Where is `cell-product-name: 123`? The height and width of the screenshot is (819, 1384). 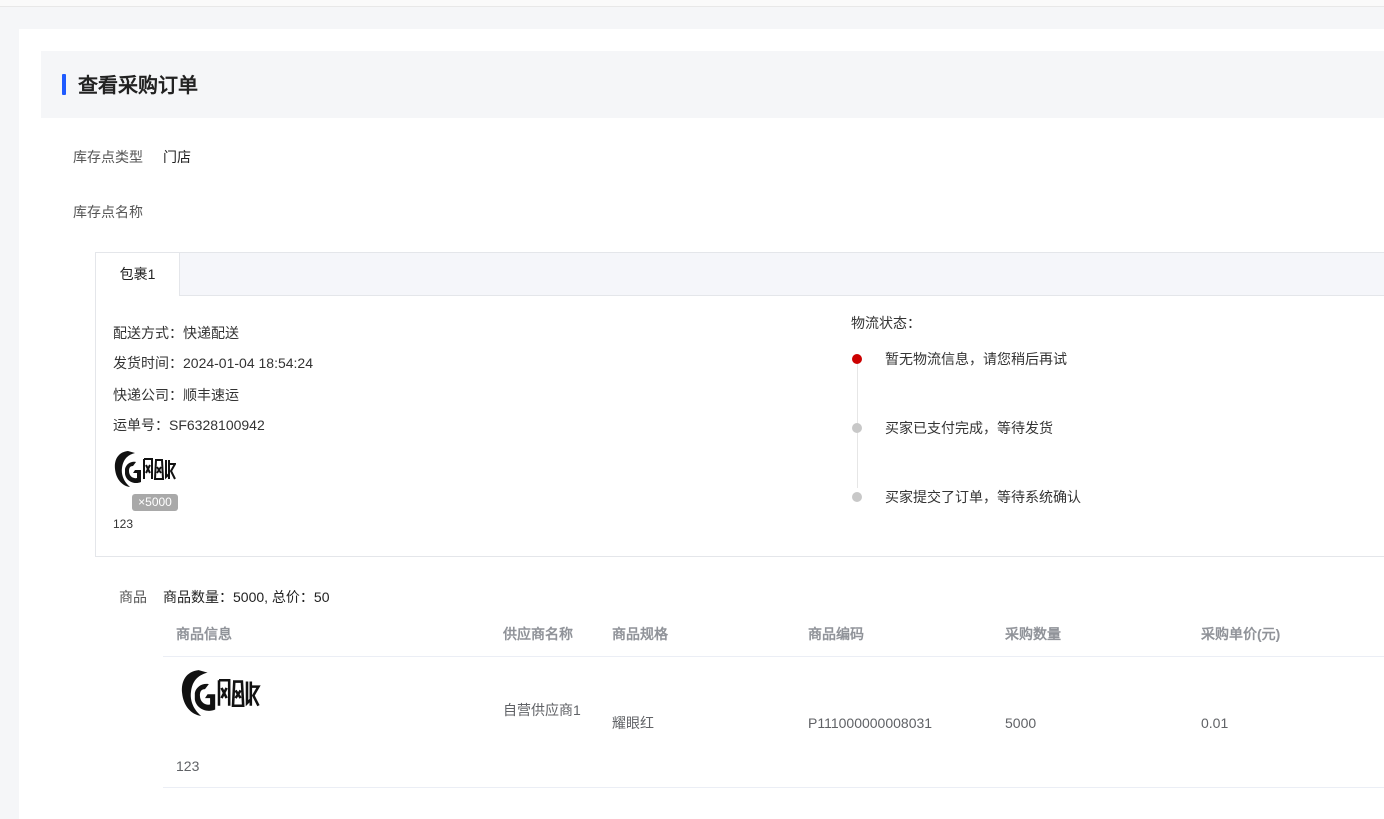 cell-product-name: 123 is located at coordinates (188, 766).